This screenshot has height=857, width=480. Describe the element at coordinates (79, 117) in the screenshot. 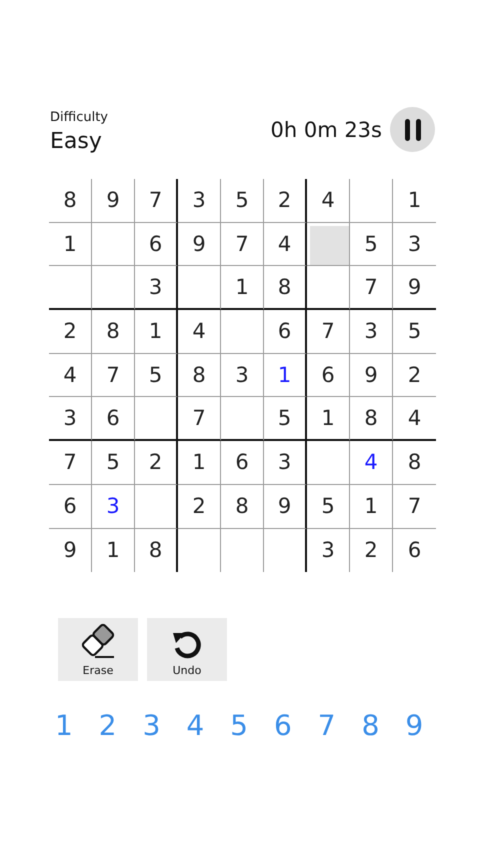

I see `difficulty-label: Difficulty` at that location.